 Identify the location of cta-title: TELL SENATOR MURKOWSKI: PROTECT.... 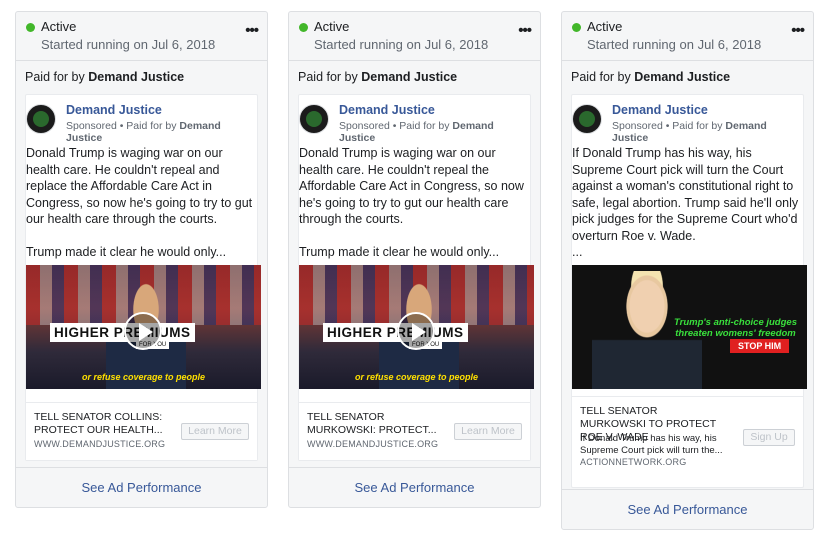
(372, 423).